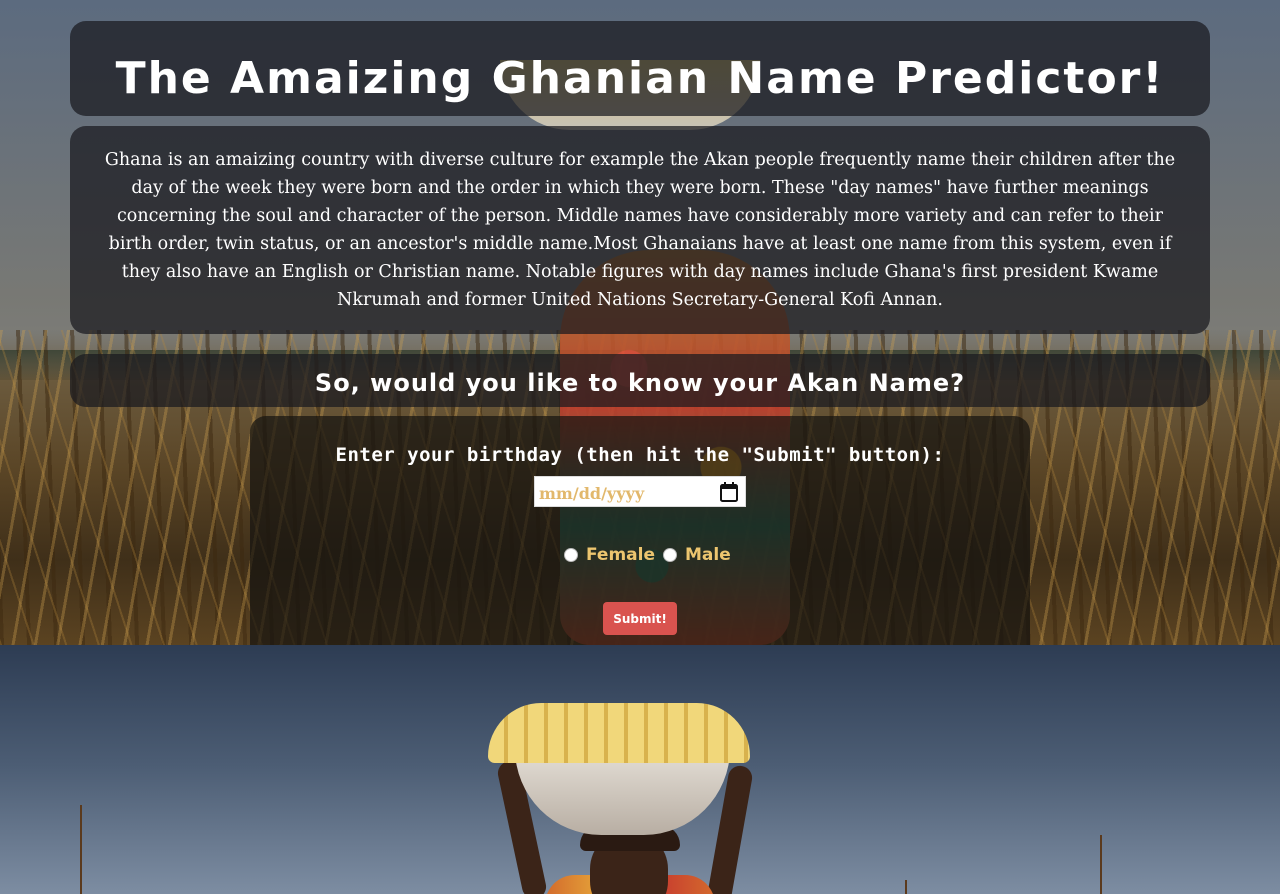 The width and height of the screenshot is (1280, 894). What do you see at coordinates (620, 555) in the screenshot?
I see `female-label: Female` at bounding box center [620, 555].